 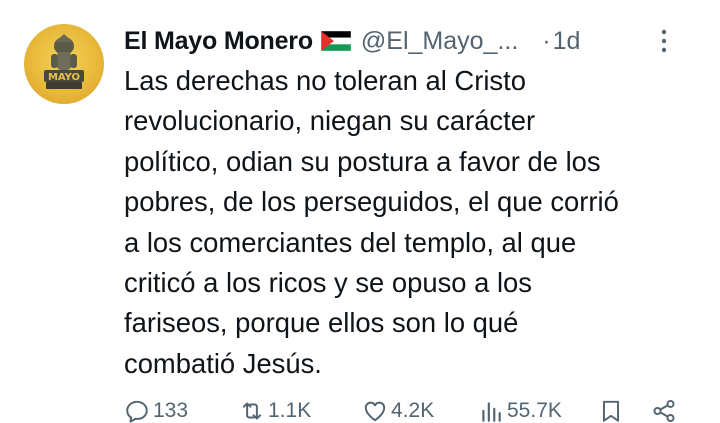 I want to click on reply-button: 133, so click(x=156, y=410).